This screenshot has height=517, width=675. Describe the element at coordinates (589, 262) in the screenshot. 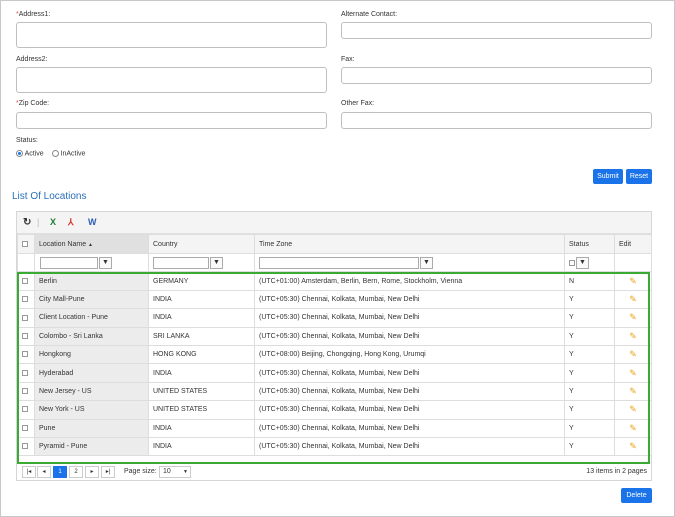

I see `status-filter-cell: ▼` at that location.